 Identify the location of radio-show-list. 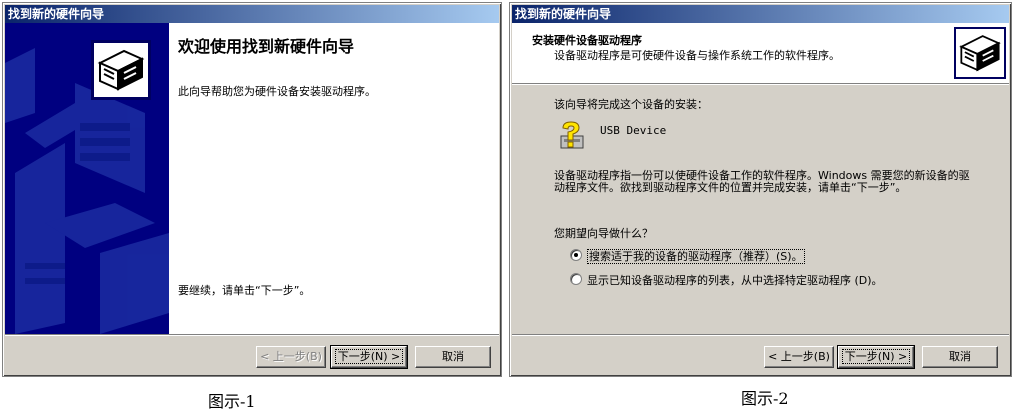
(576, 279).